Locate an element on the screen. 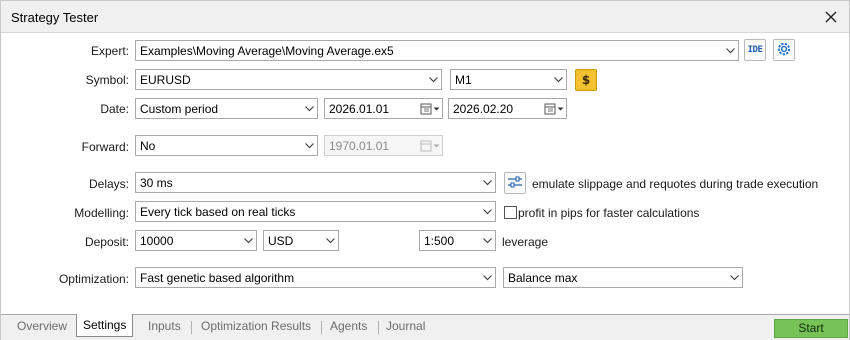  modelling-value: Every tick based on real ticks is located at coordinates (218, 211).